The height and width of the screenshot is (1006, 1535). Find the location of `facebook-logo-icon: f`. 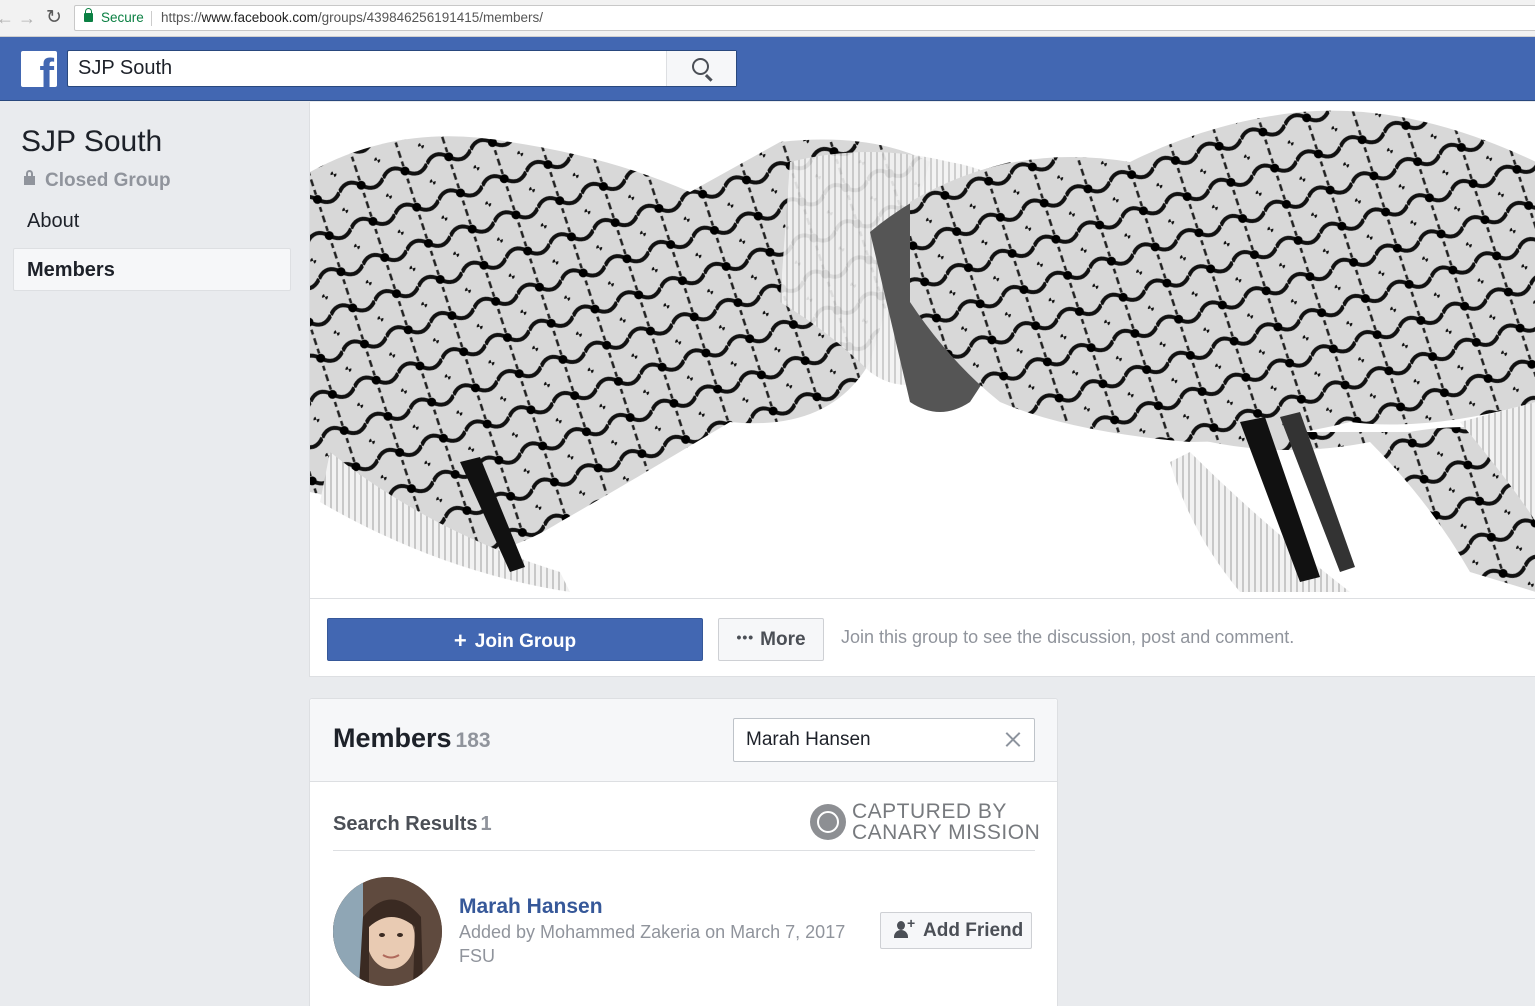

facebook-logo-icon: f is located at coordinates (39, 69).